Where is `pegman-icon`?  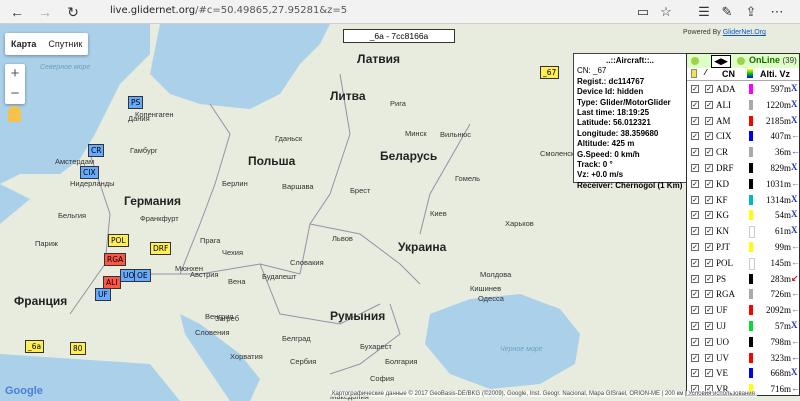
pegman-icon is located at coordinates (14, 114).